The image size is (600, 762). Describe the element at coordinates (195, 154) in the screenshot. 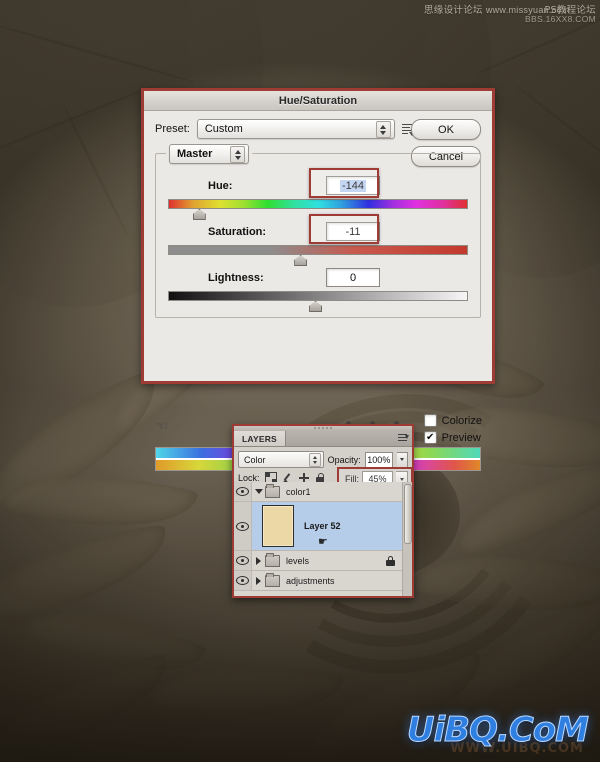

I see `channel-value: Master` at that location.